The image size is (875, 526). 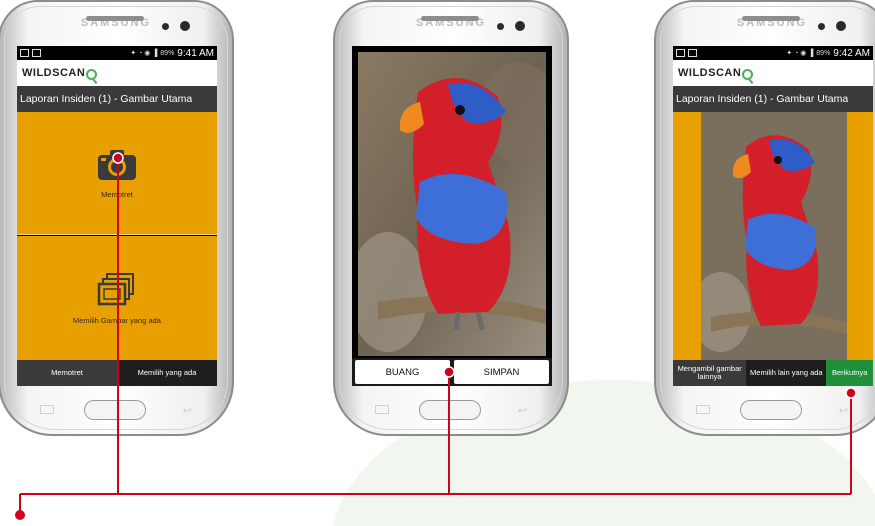 What do you see at coordinates (849, 373) in the screenshot?
I see `tab-next: Berikutnya` at bounding box center [849, 373].